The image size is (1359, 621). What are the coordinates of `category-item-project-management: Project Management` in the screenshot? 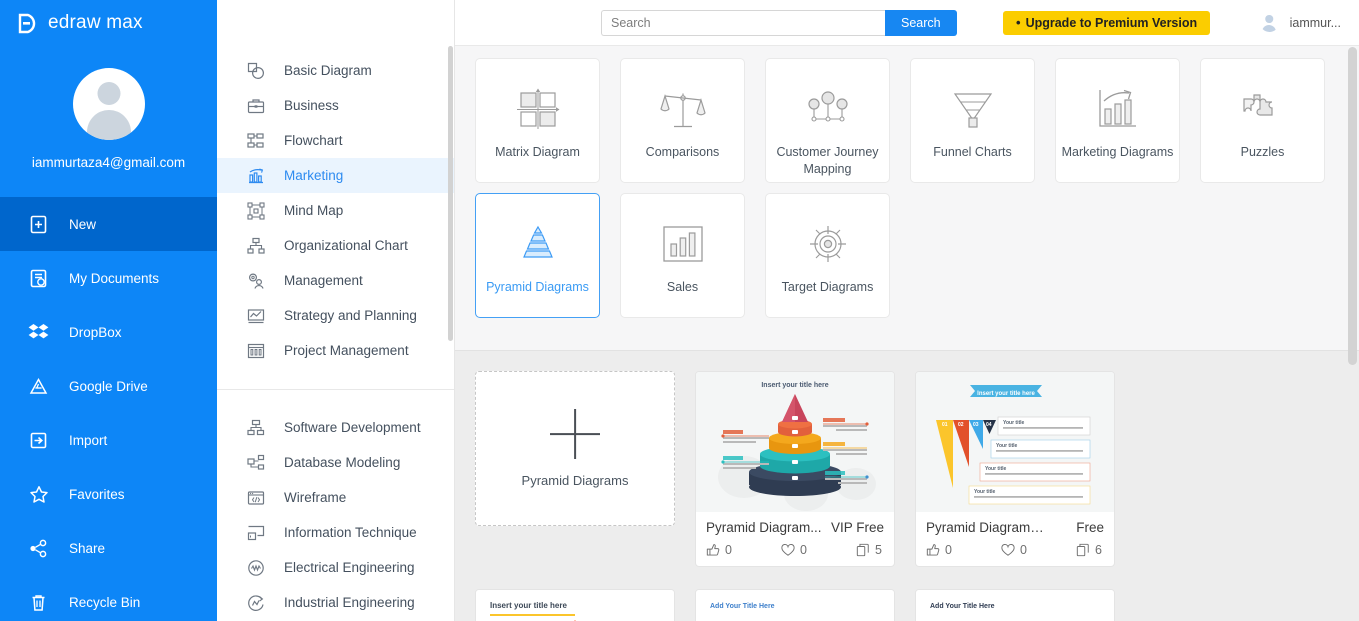 It's located at (335, 350).